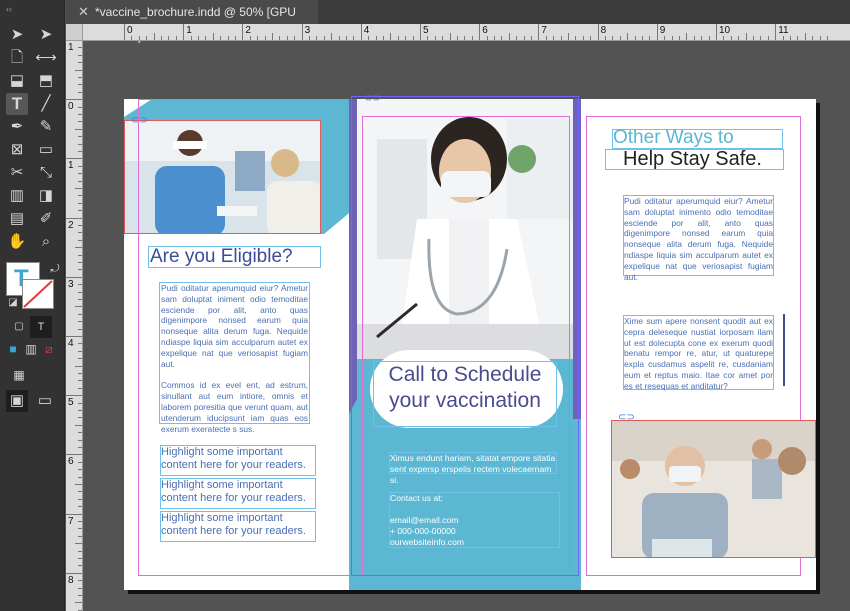  What do you see at coordinates (17, 81) in the screenshot?
I see `content-collector-icon: ⬓` at bounding box center [17, 81].